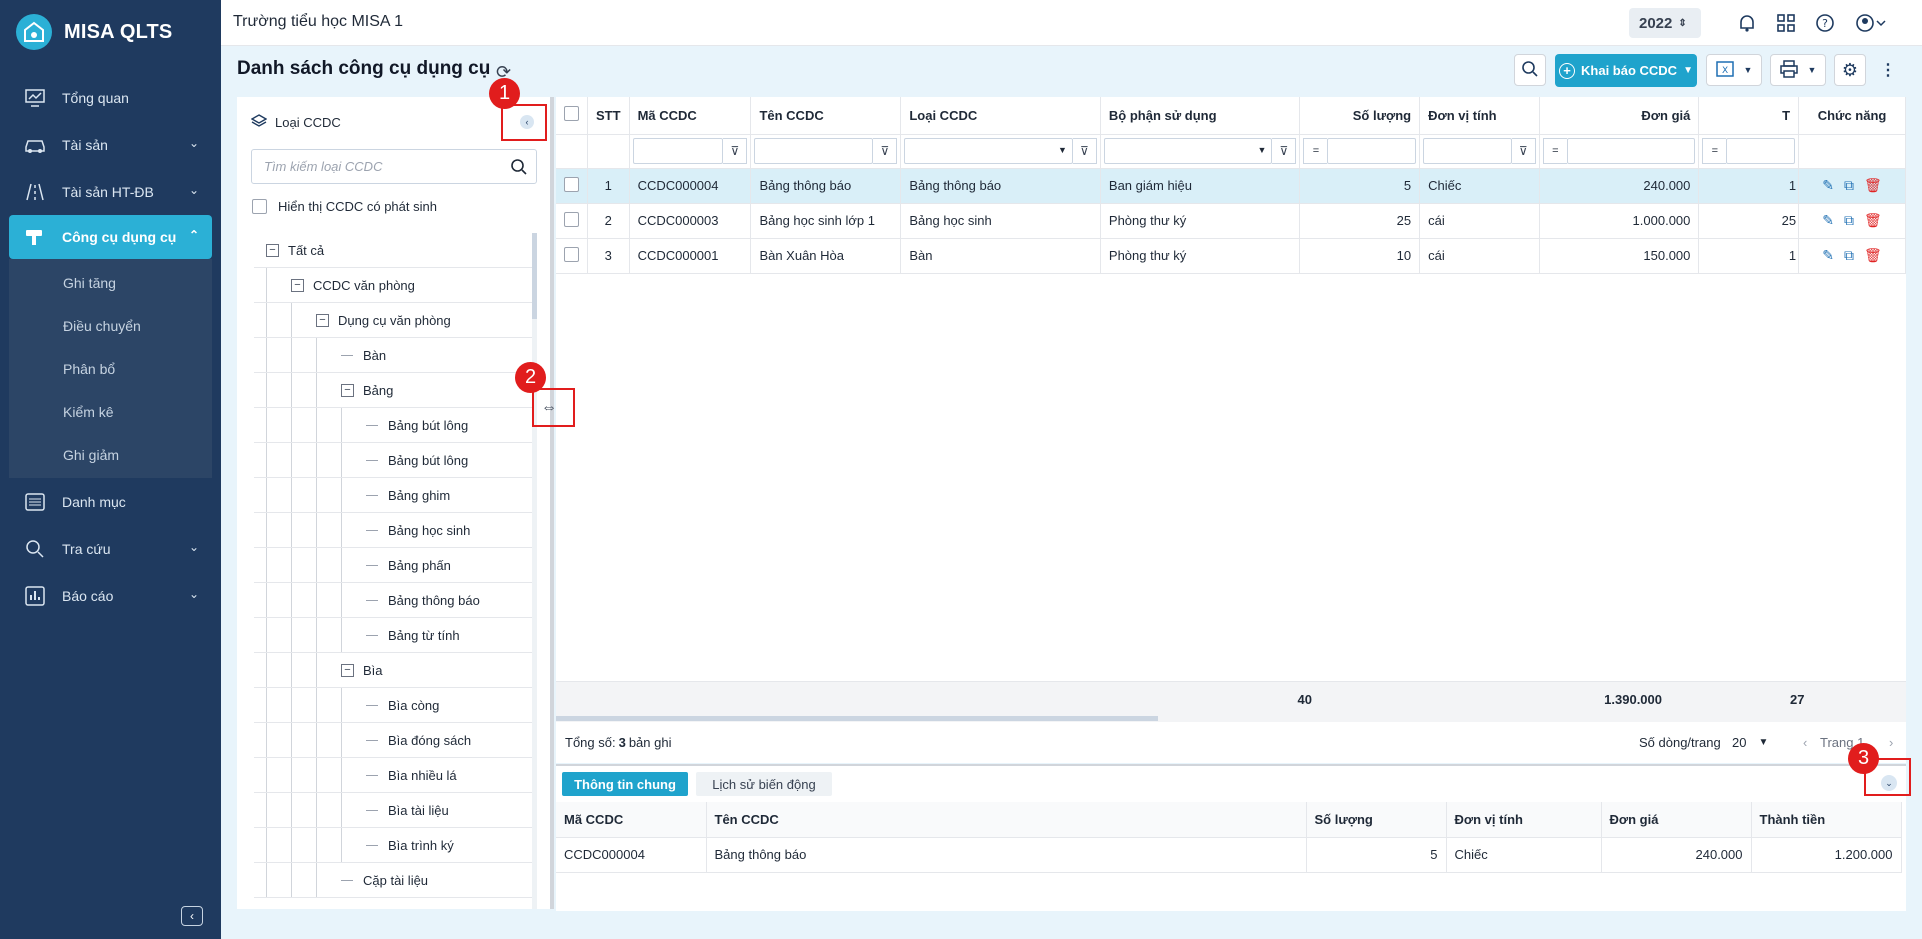 This screenshot has width=1922, height=939. Describe the element at coordinates (344, 206) in the screenshot. I see `show-arising-checkbox: Hiển thị CCDC có phát sinh` at that location.